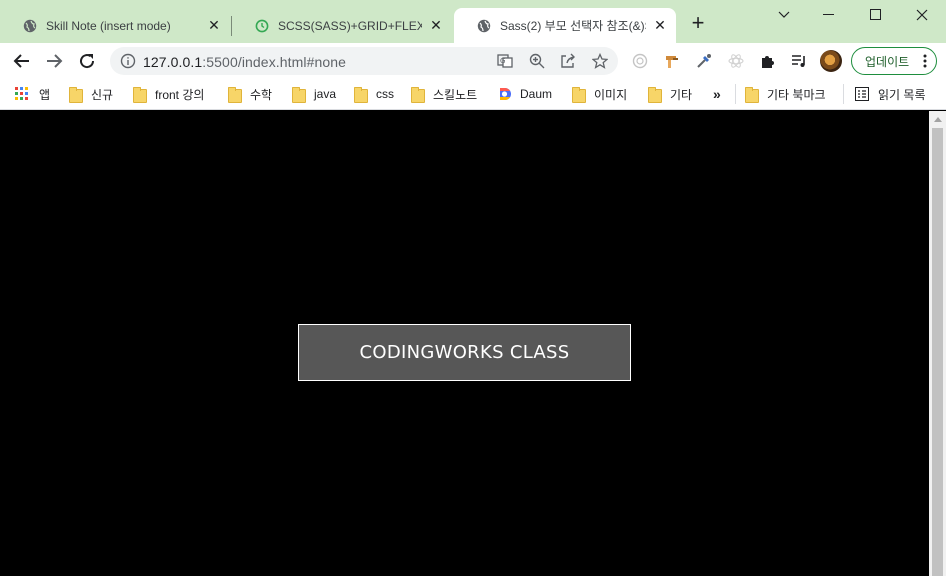 The image size is (946, 576). What do you see at coordinates (180, 94) in the screenshot?
I see `bookmark-label: front 강의` at bounding box center [180, 94].